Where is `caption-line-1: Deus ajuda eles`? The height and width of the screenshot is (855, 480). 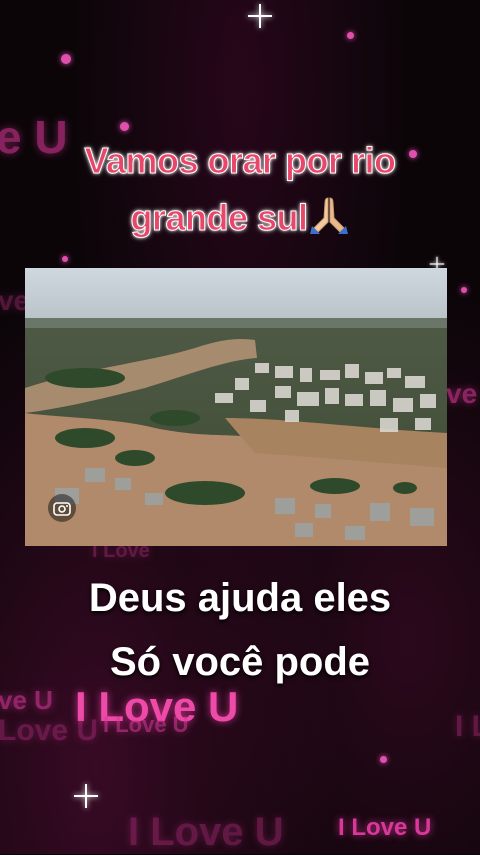 caption-line-1: Deus ajuda eles is located at coordinates (240, 598).